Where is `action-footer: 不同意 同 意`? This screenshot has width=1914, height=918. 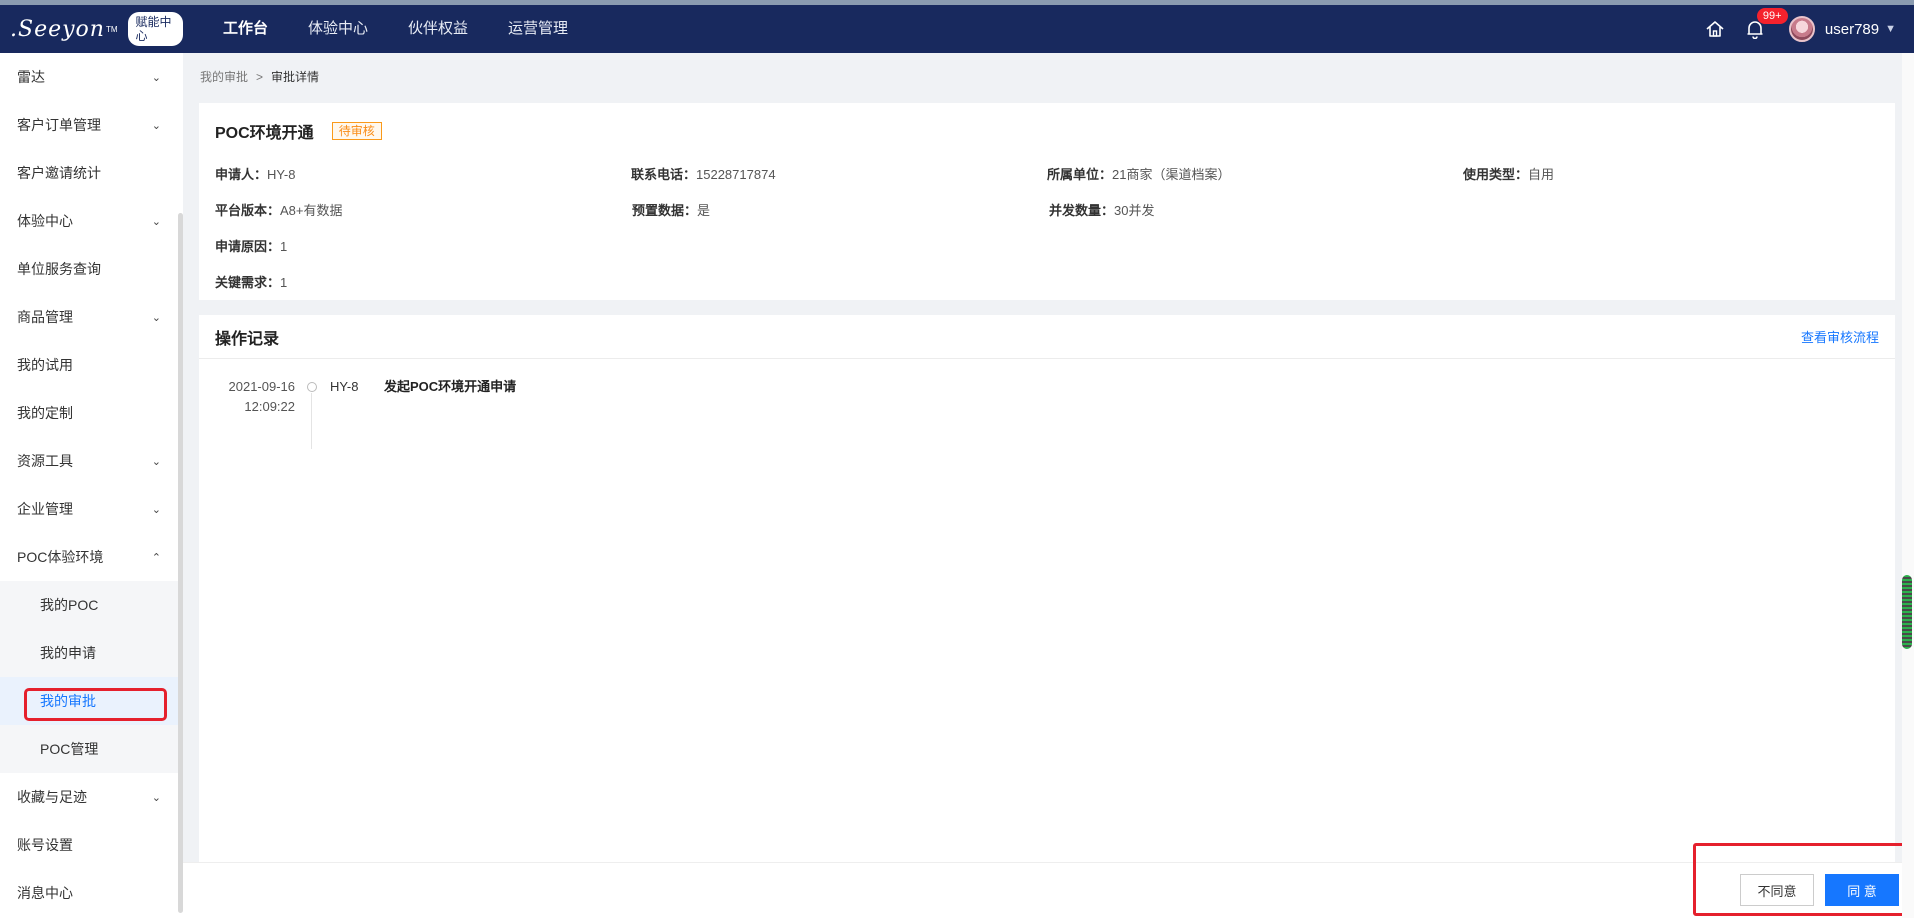 action-footer: 不同意 同 意 is located at coordinates (1048, 890).